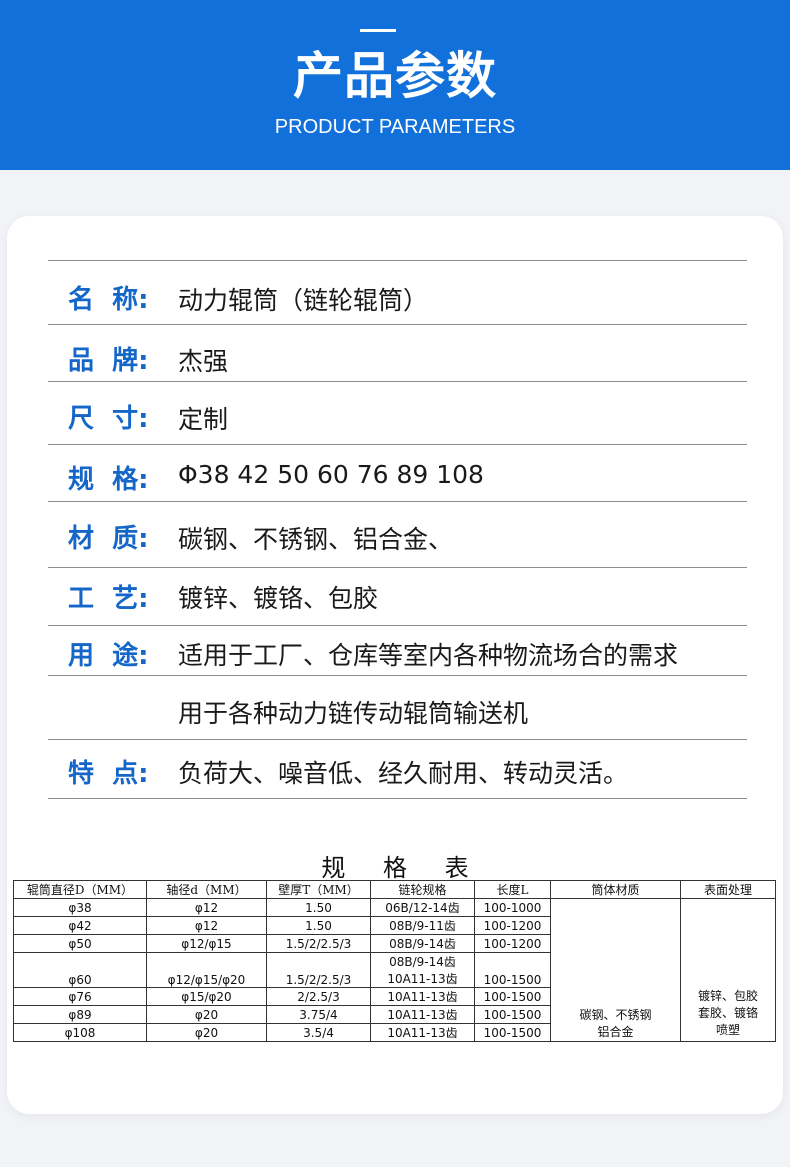 The height and width of the screenshot is (1167, 790). What do you see at coordinates (278, 598) in the screenshot?
I see `param-value: 镀锌、镀铬、包胶` at bounding box center [278, 598].